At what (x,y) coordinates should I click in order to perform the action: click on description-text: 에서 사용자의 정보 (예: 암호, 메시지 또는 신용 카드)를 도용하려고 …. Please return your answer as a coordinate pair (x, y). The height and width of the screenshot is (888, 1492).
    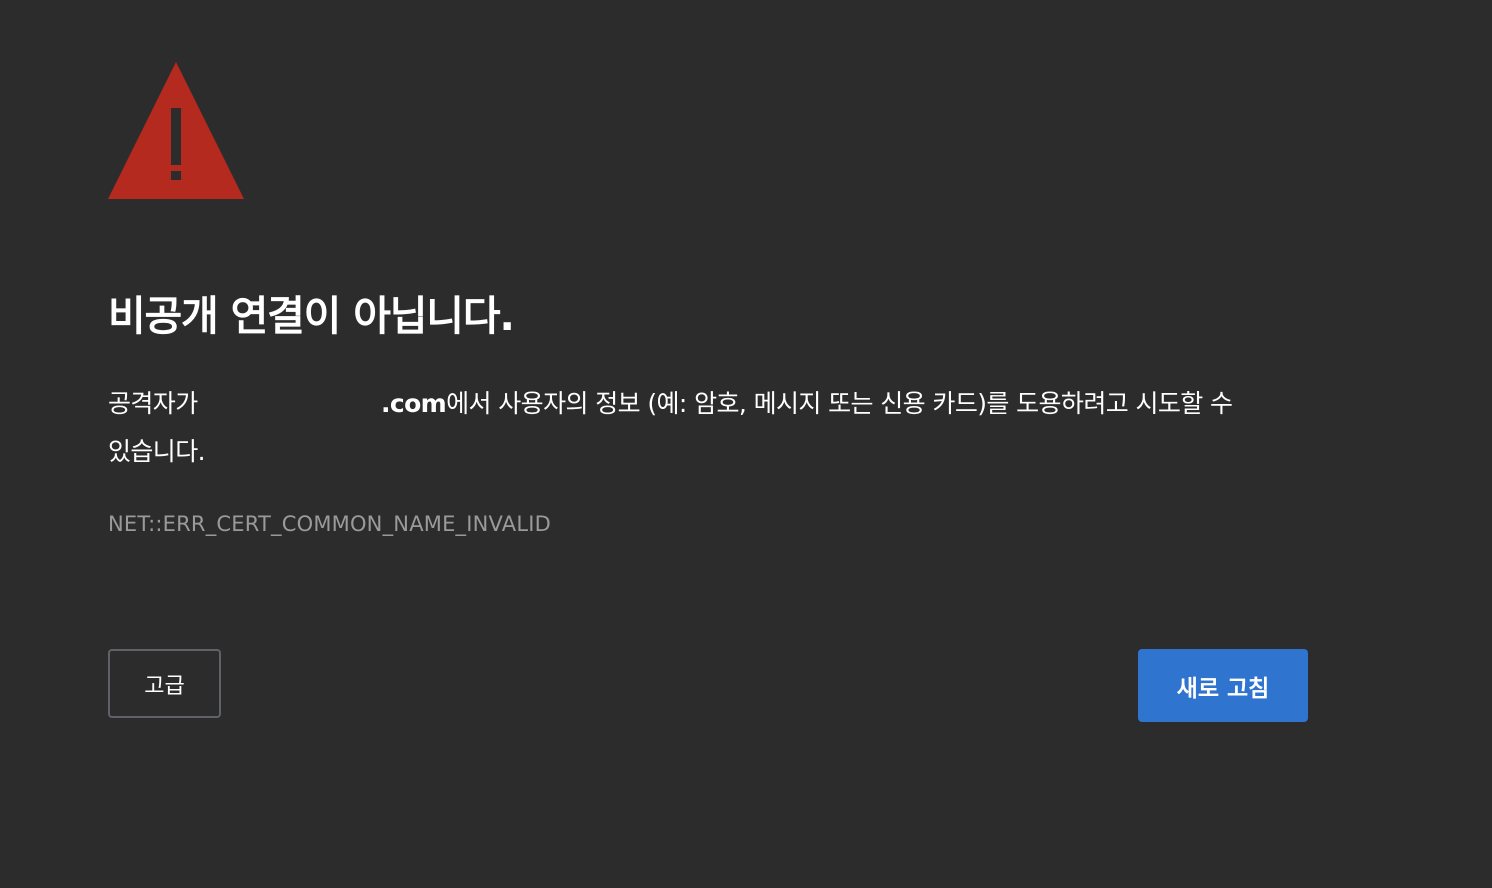
    Looking at the image, I should click on (839, 403).